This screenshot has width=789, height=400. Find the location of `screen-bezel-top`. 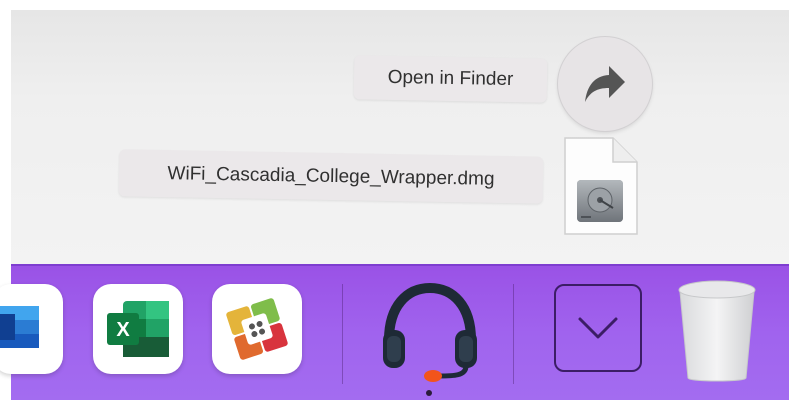

screen-bezel-top is located at coordinates (394, 5).